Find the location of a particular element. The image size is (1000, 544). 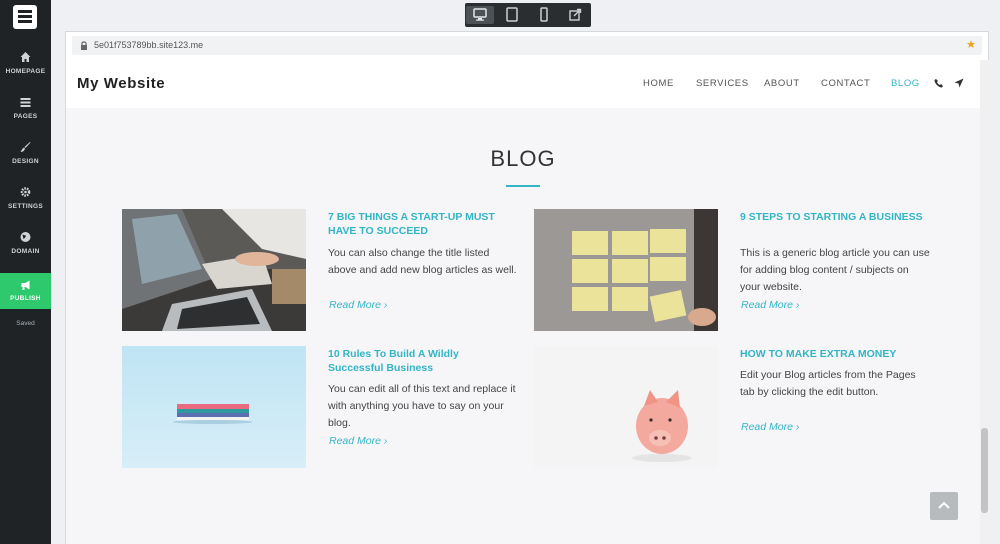

menu-item-blog: BLOG is located at coordinates (905, 83).